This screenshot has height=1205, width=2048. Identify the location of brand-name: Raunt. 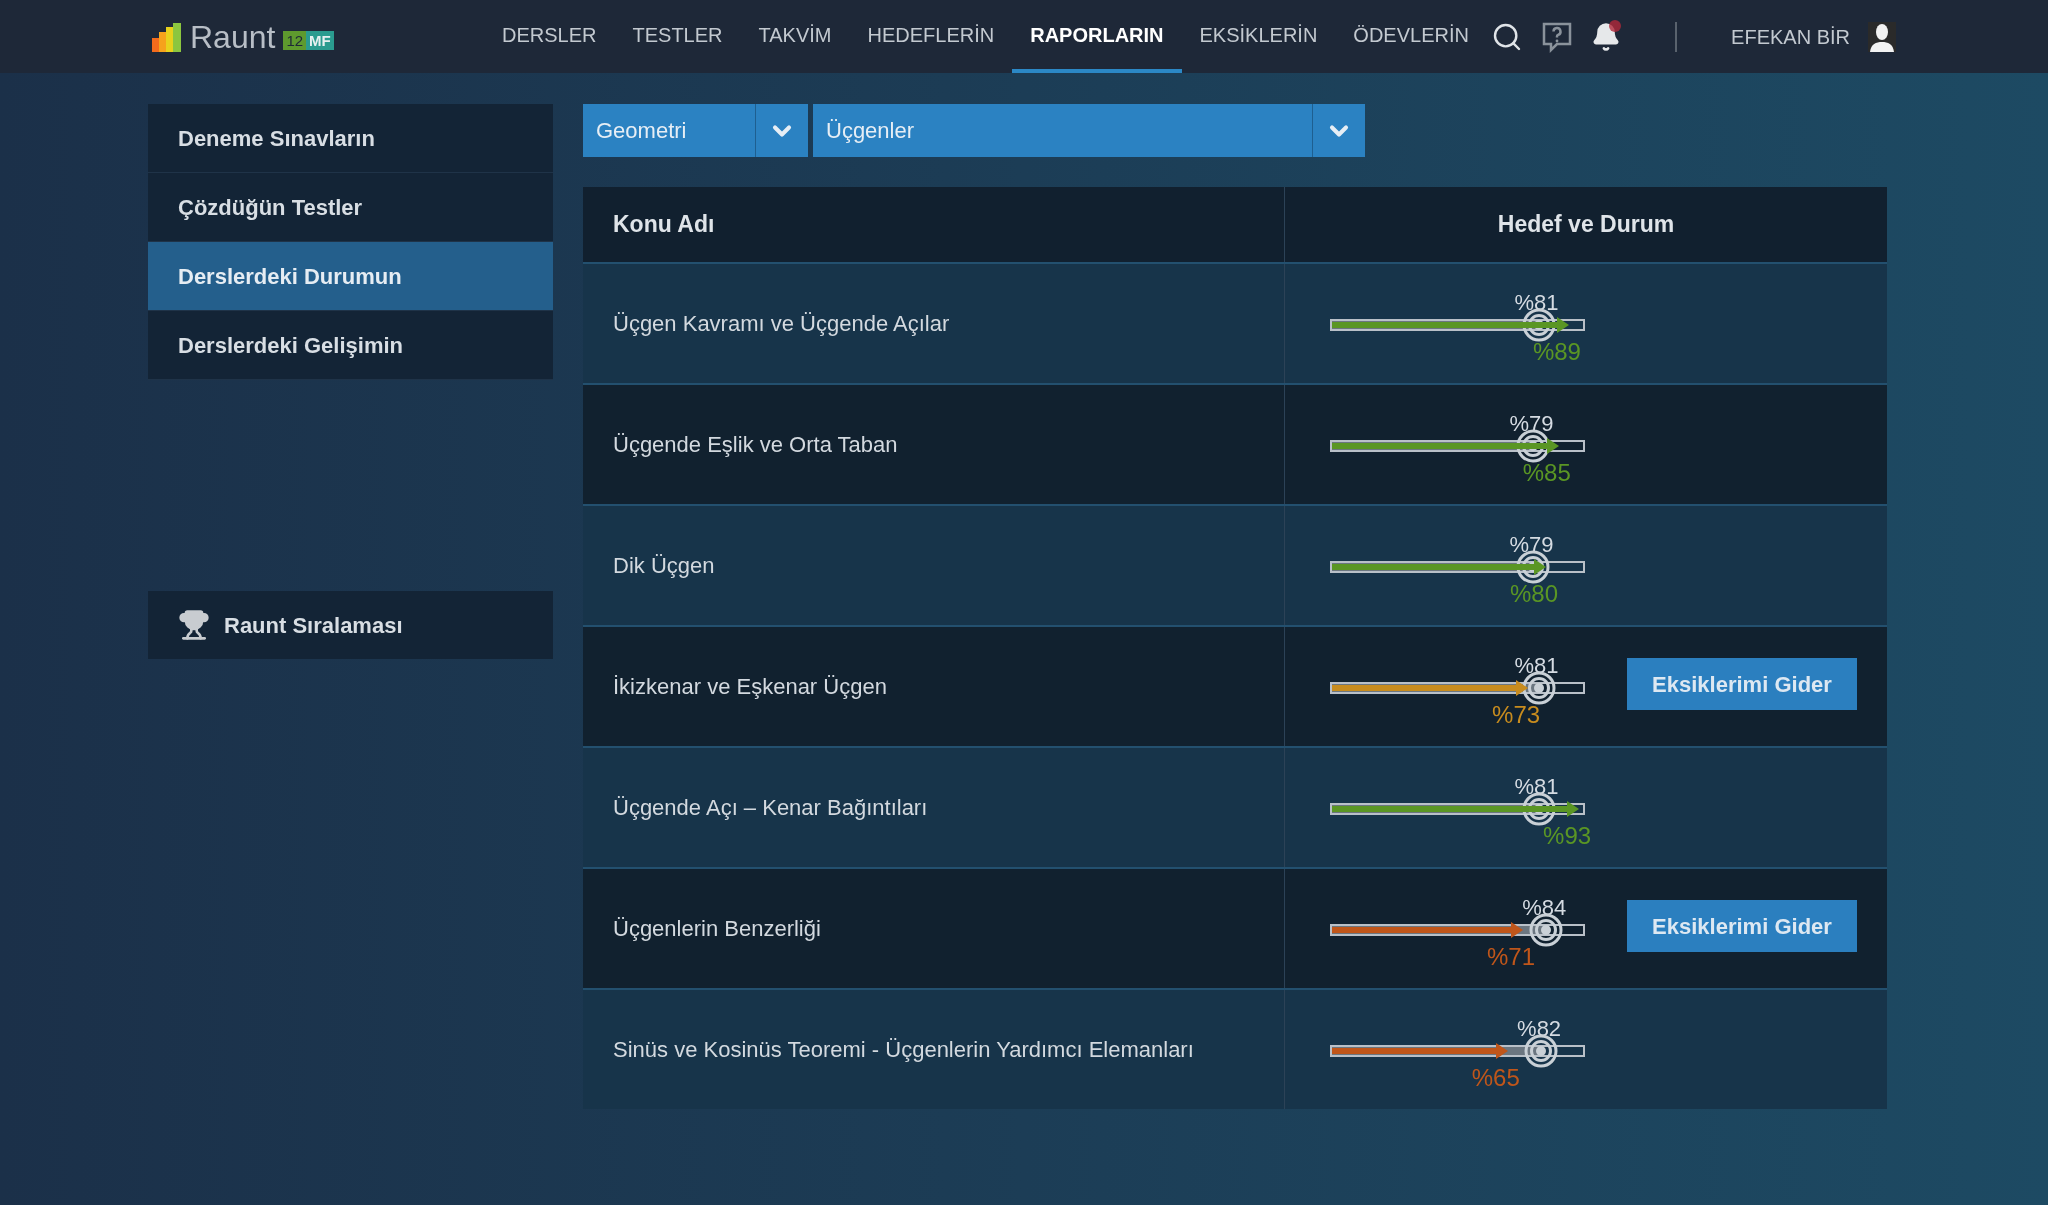
(233, 36).